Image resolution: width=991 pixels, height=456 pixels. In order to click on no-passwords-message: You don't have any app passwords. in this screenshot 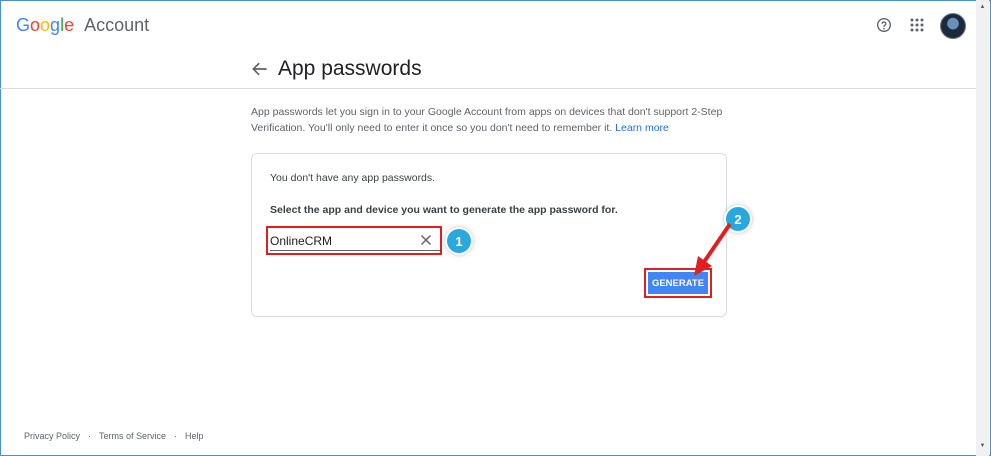, I will do `click(353, 178)`.